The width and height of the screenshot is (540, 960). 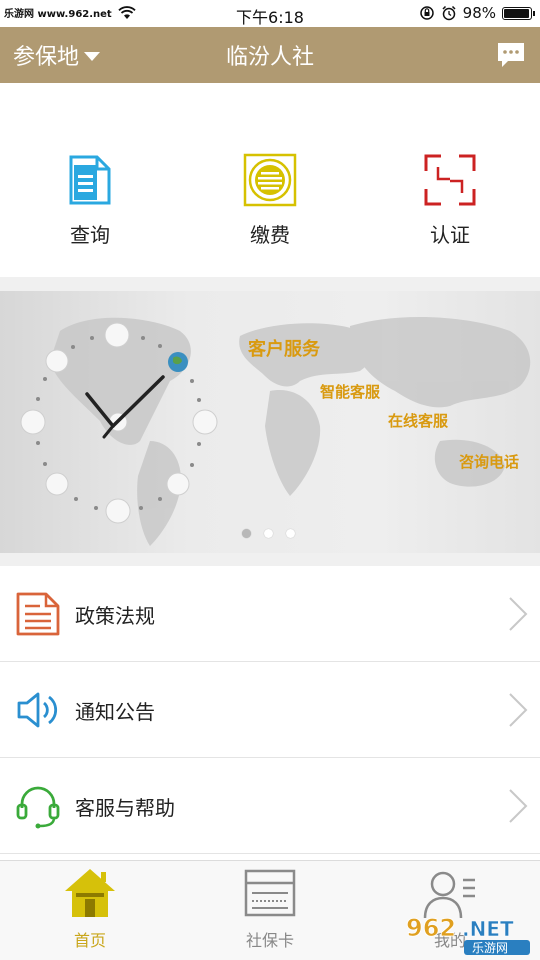 I want to click on quick-action-pay: 缴费, so click(x=270, y=200).